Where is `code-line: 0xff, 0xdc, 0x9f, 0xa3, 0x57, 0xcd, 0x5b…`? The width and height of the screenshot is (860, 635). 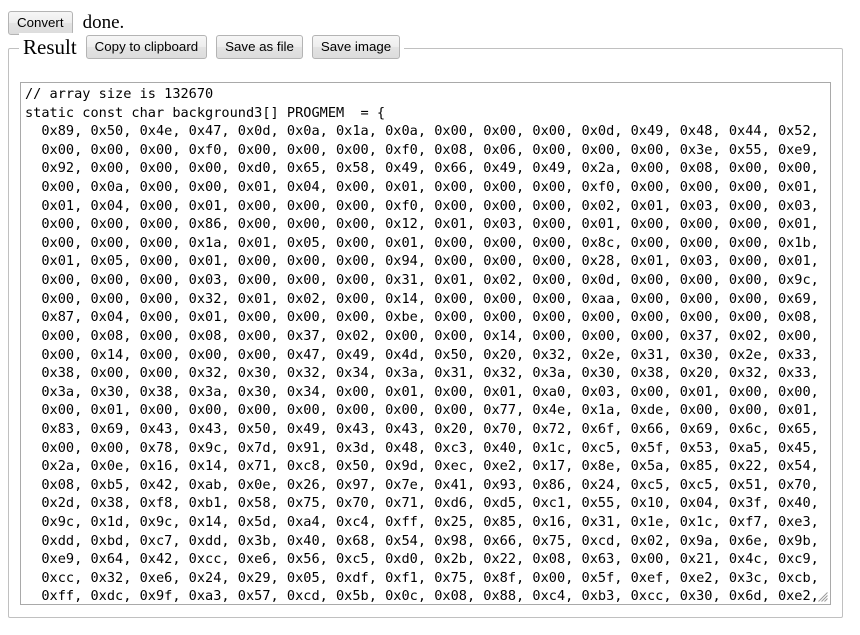
code-line: 0xff, 0xdc, 0x9f, 0xa3, 0x57, 0xcd, 0x5b… is located at coordinates (422, 596).